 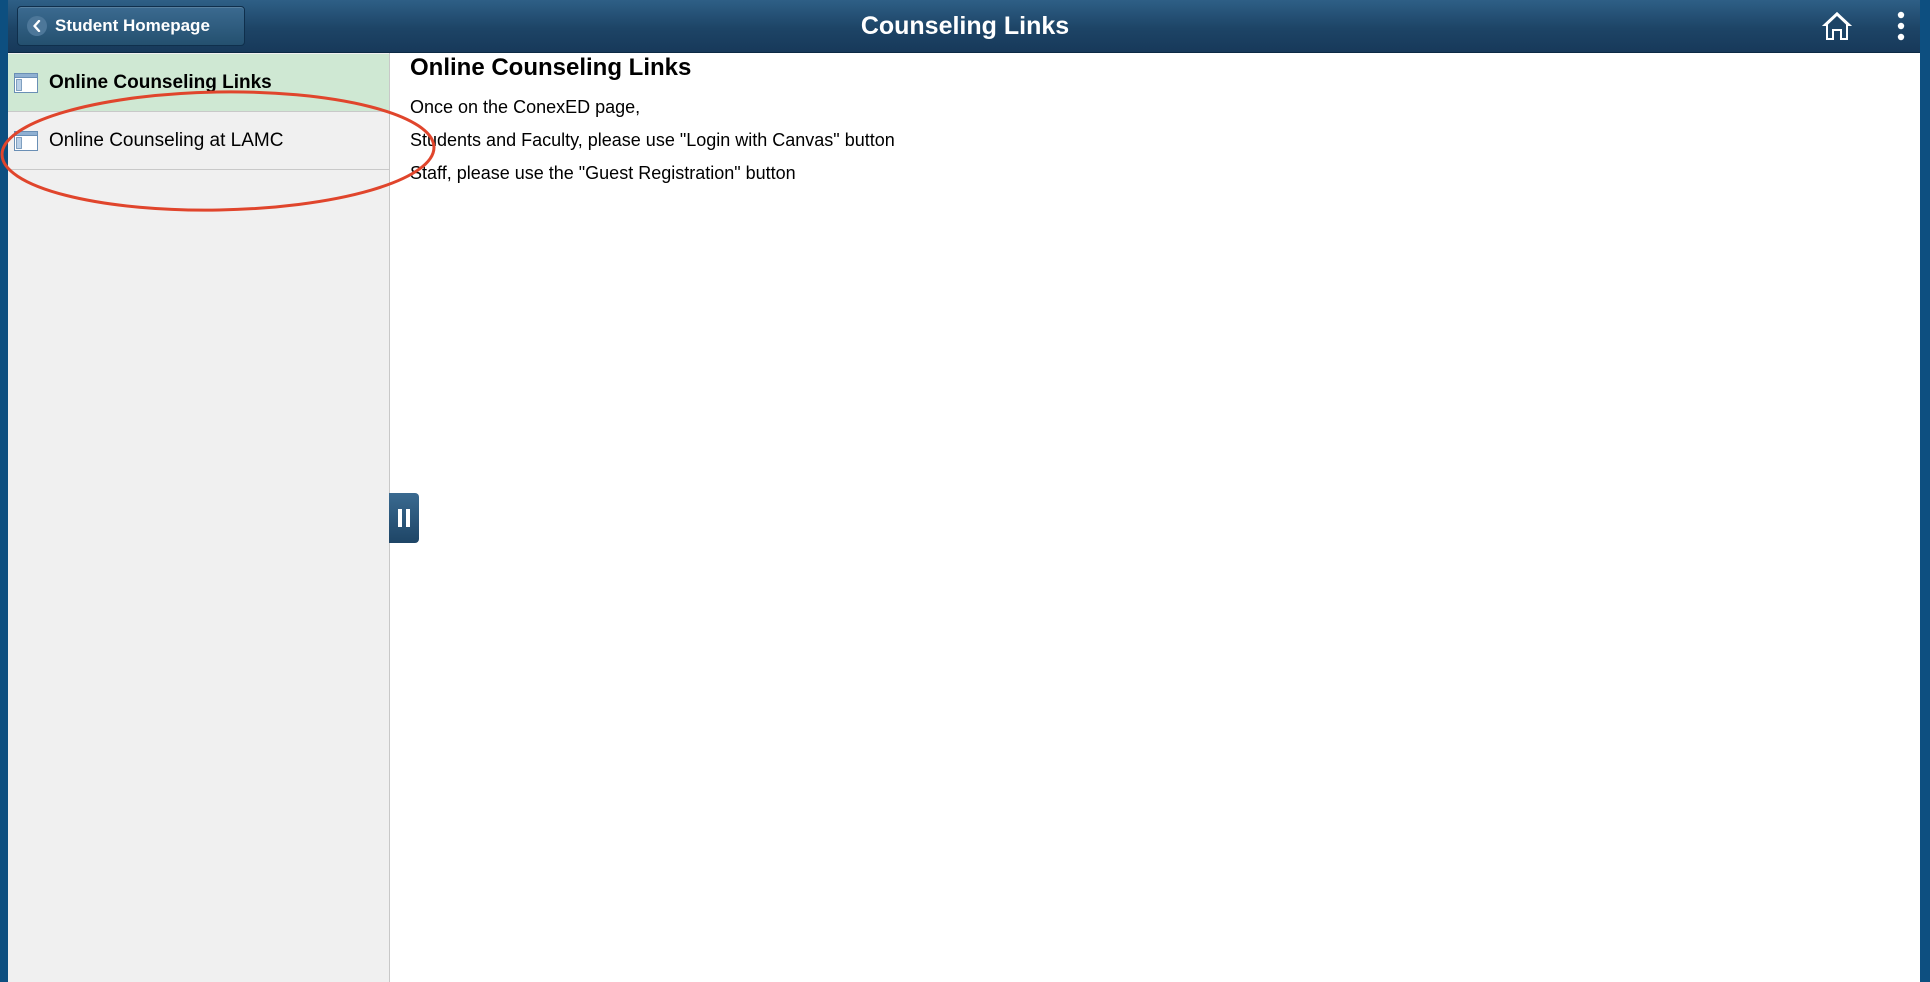 I want to click on sidebar-item-label: Online Counseling at LAMC, so click(x=166, y=140).